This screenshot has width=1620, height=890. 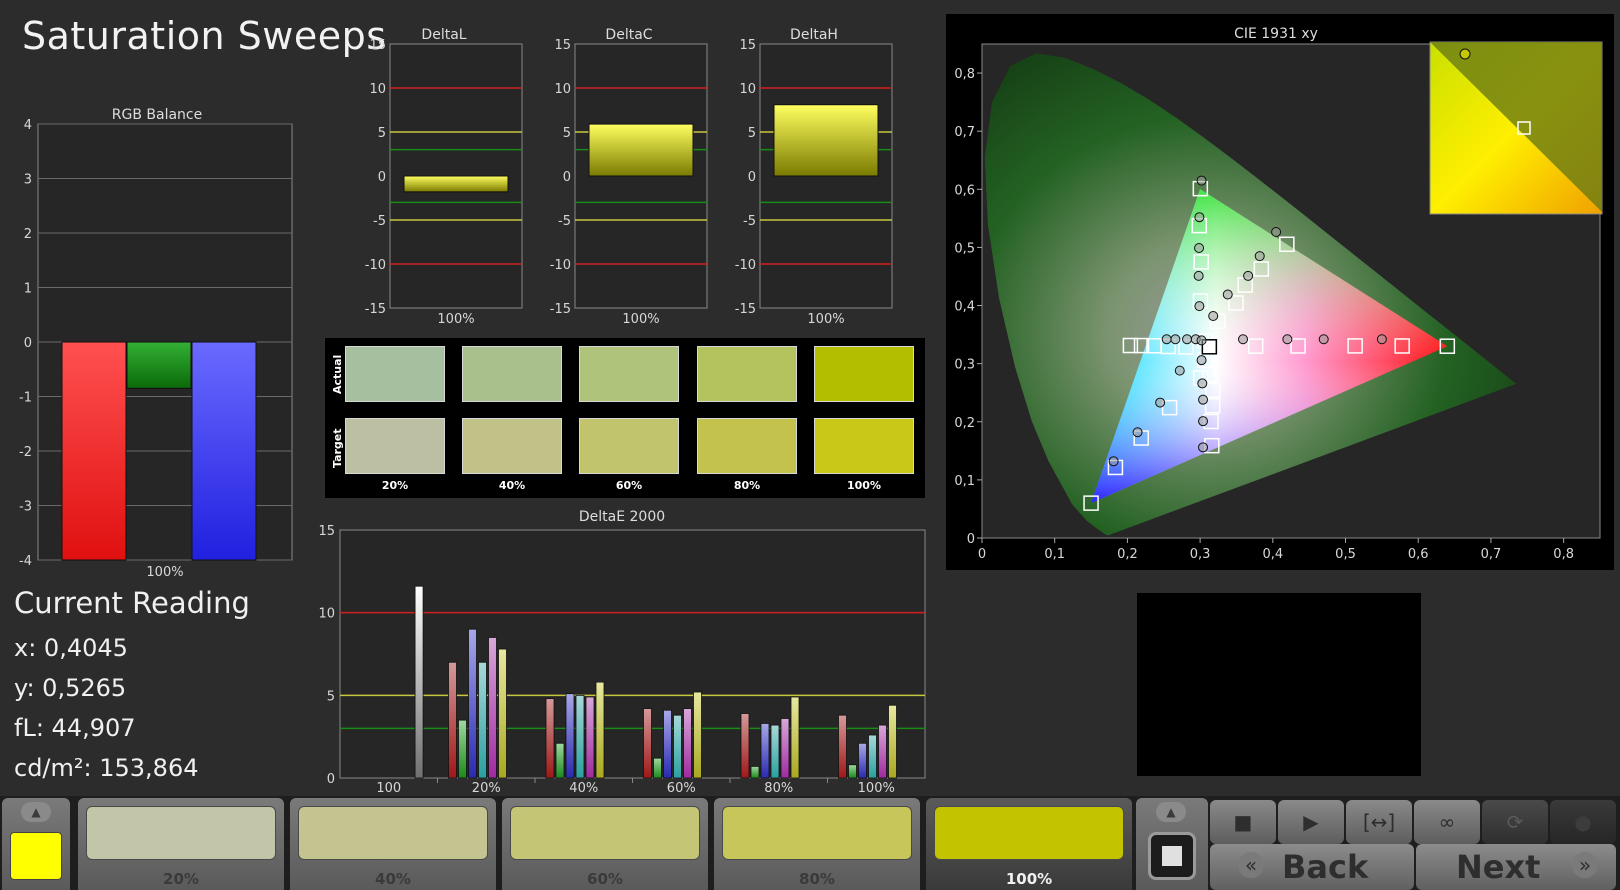 What do you see at coordinates (1054, 554) in the screenshot?
I see `cie-x-tick-label: 0,1` at bounding box center [1054, 554].